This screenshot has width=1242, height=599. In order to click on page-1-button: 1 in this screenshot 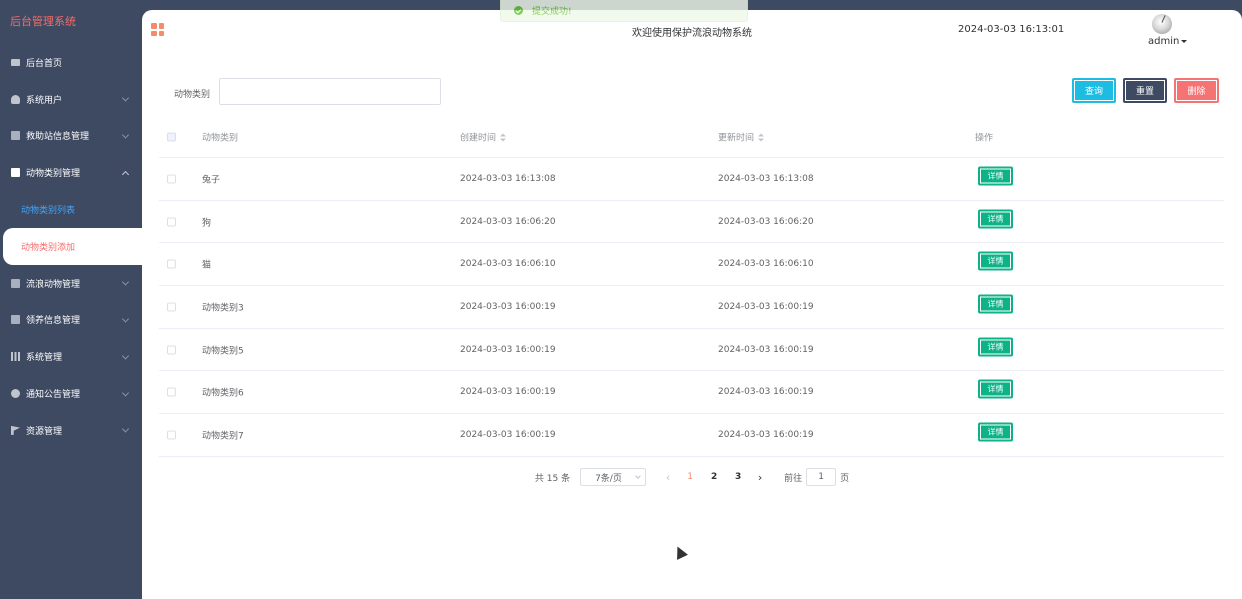, I will do `click(690, 477)`.